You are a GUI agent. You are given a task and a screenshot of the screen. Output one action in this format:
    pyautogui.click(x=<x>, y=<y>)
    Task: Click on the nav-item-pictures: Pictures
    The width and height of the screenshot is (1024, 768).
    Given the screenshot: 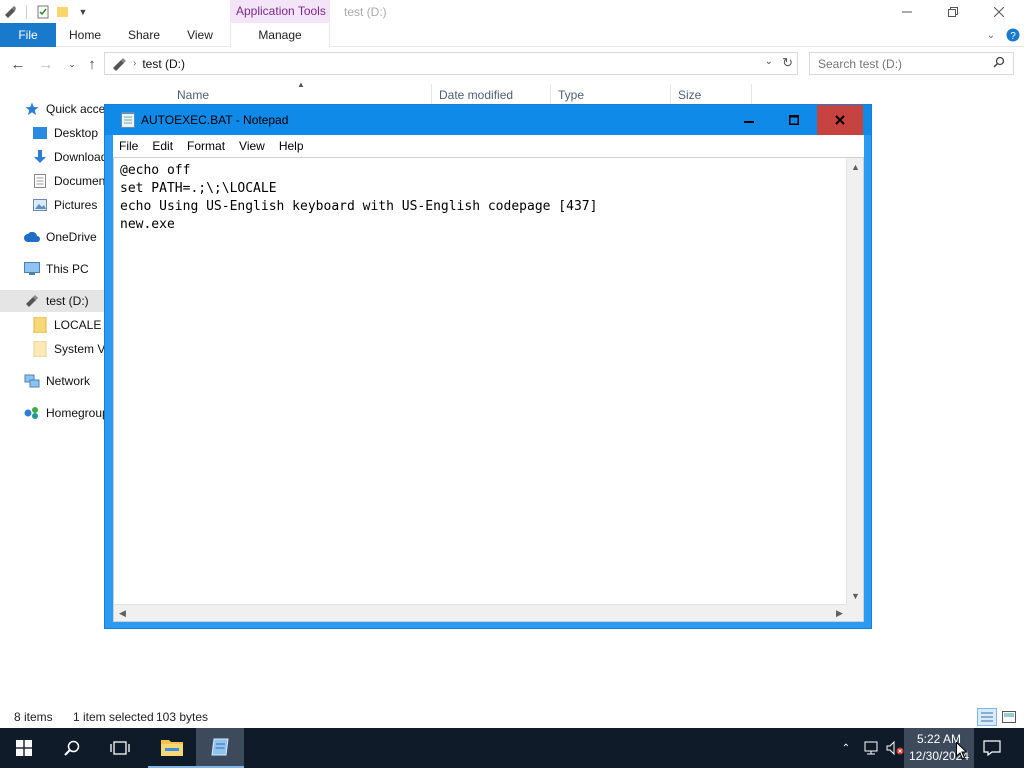 What is the action you would take?
    pyautogui.click(x=68, y=205)
    